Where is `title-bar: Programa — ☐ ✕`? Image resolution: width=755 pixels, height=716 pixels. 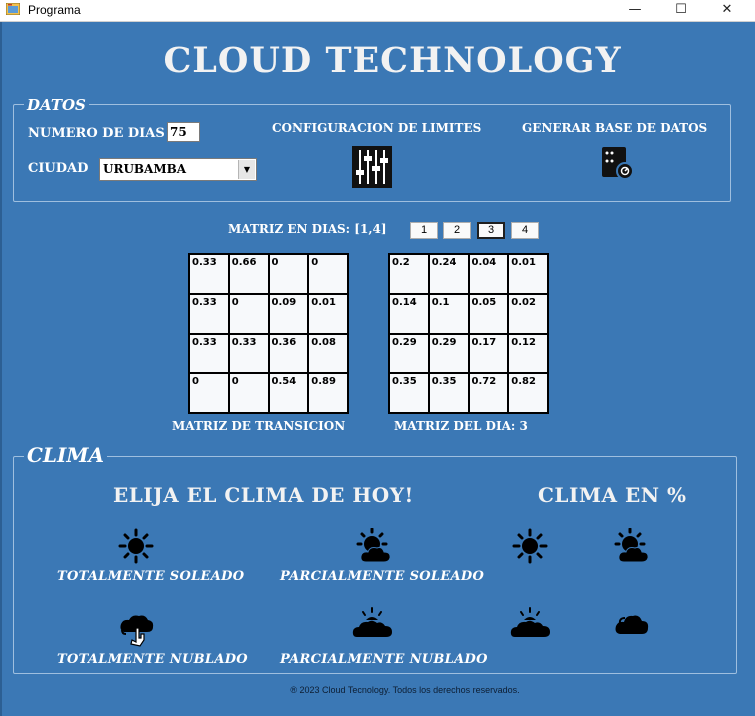
title-bar: Programa — ☐ ✕ is located at coordinates (377, 11).